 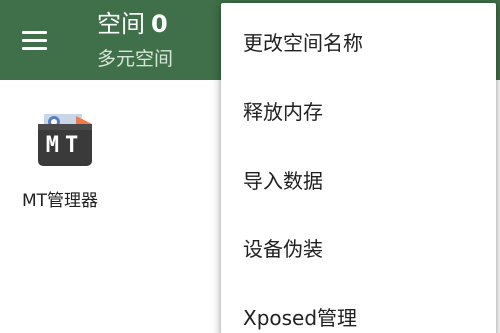 I want to click on app-label: MT管理器, so click(x=60, y=201).